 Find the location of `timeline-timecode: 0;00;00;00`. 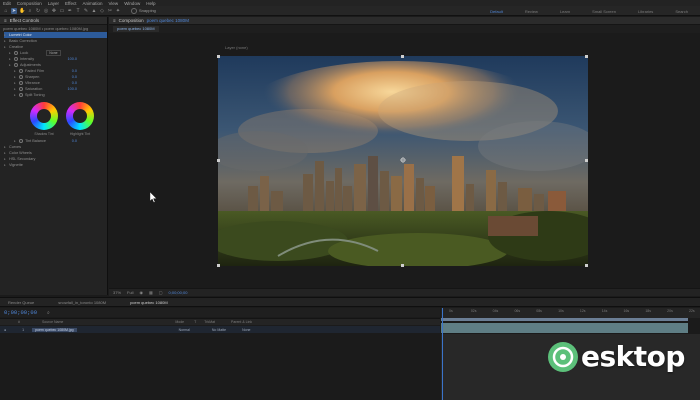

timeline-timecode: 0;00;00;00 is located at coordinates (20, 312).